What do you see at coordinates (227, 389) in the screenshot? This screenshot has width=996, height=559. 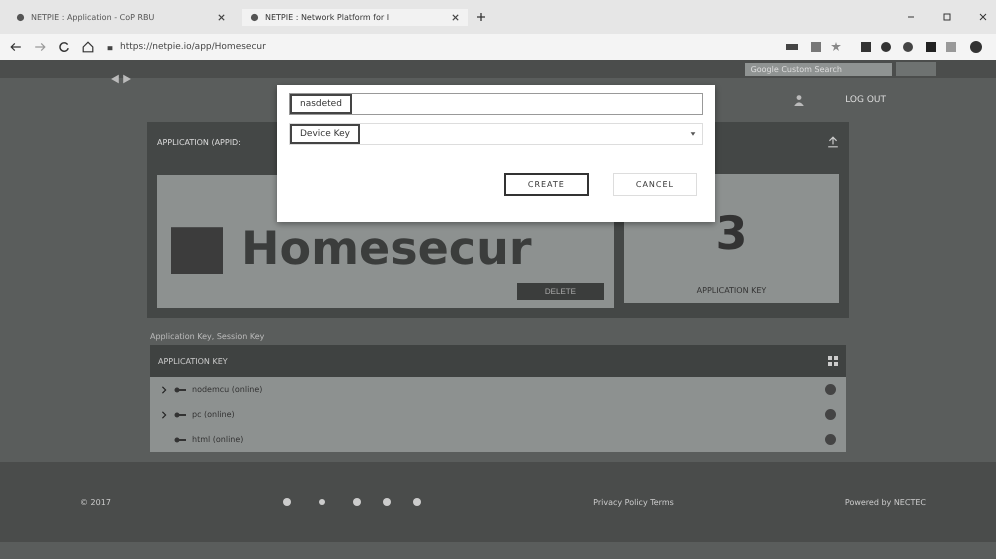 I see `key-label: nodemcu (online)` at bounding box center [227, 389].